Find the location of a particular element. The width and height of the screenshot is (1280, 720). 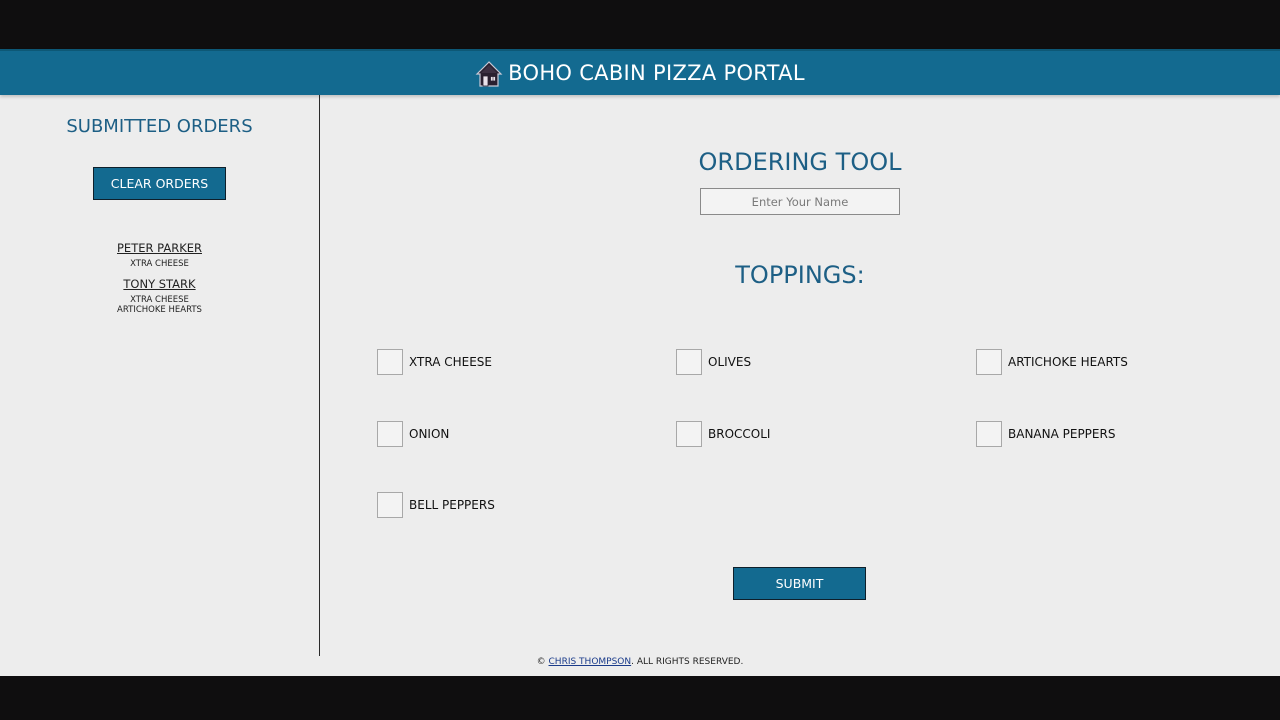

ordering-tool-title: ORDERING TOOL is located at coordinates (800, 162).